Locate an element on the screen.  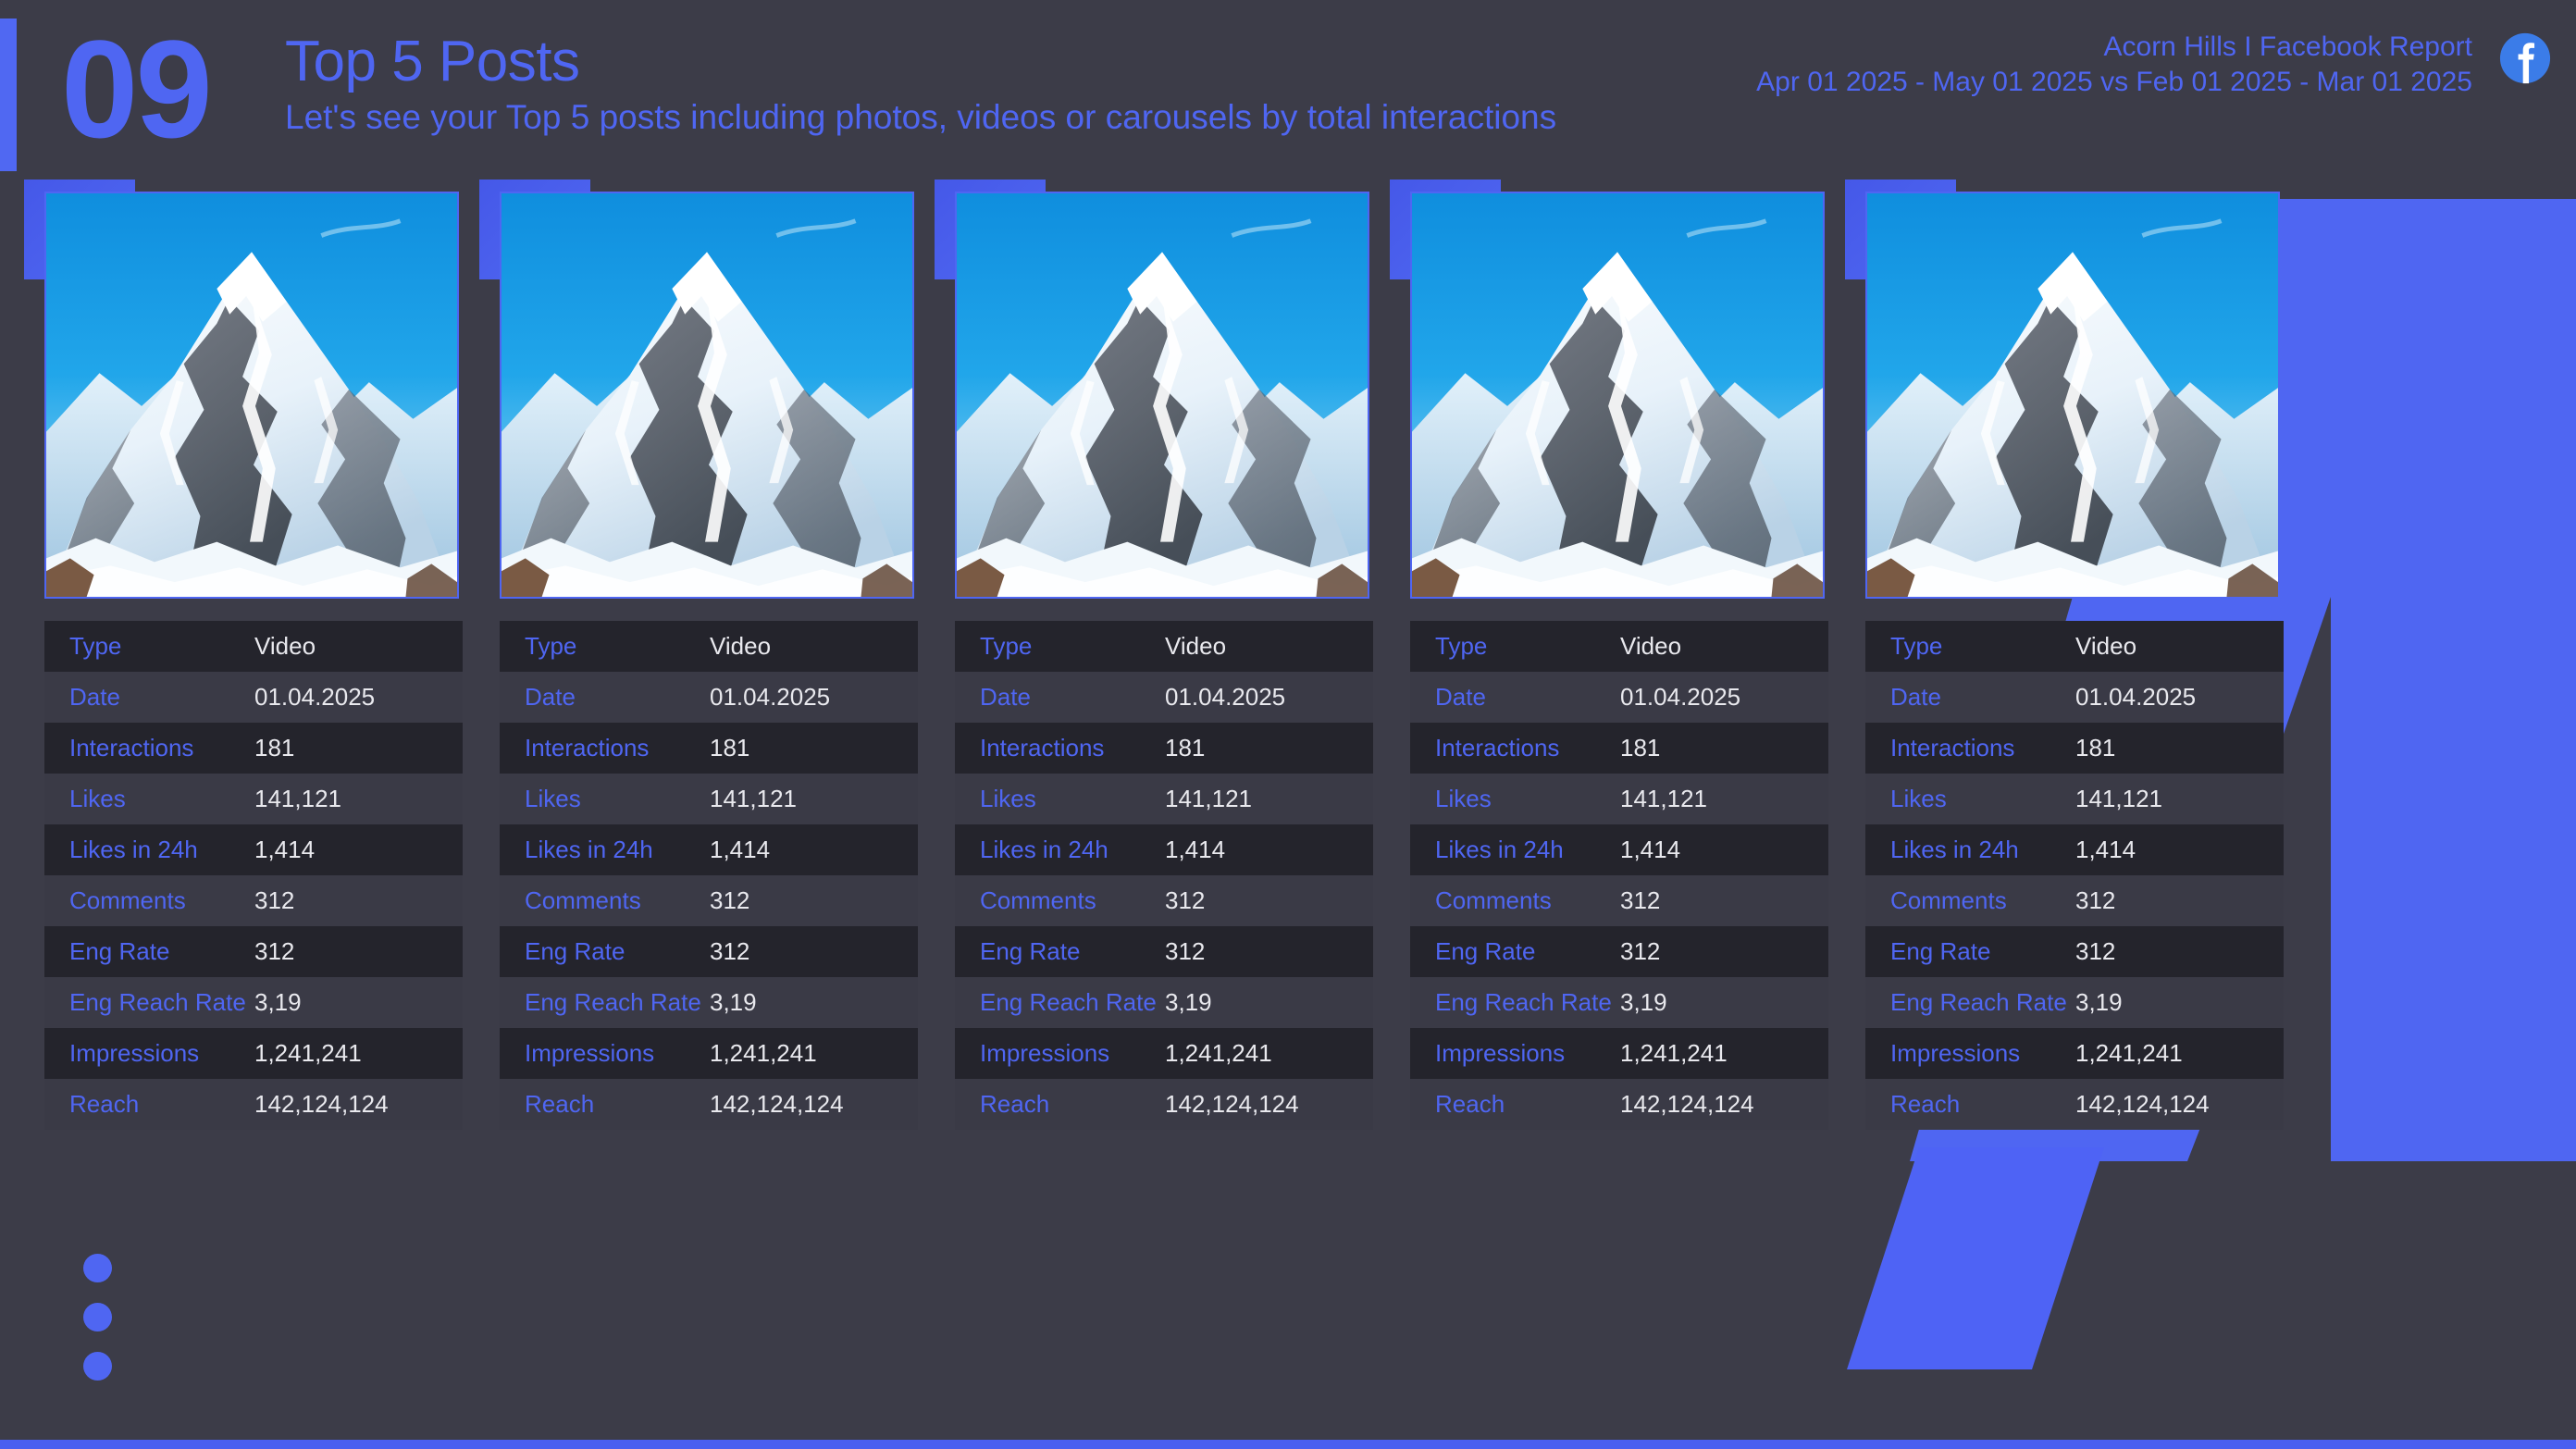
slide-number: 09 is located at coordinates (137, 89).